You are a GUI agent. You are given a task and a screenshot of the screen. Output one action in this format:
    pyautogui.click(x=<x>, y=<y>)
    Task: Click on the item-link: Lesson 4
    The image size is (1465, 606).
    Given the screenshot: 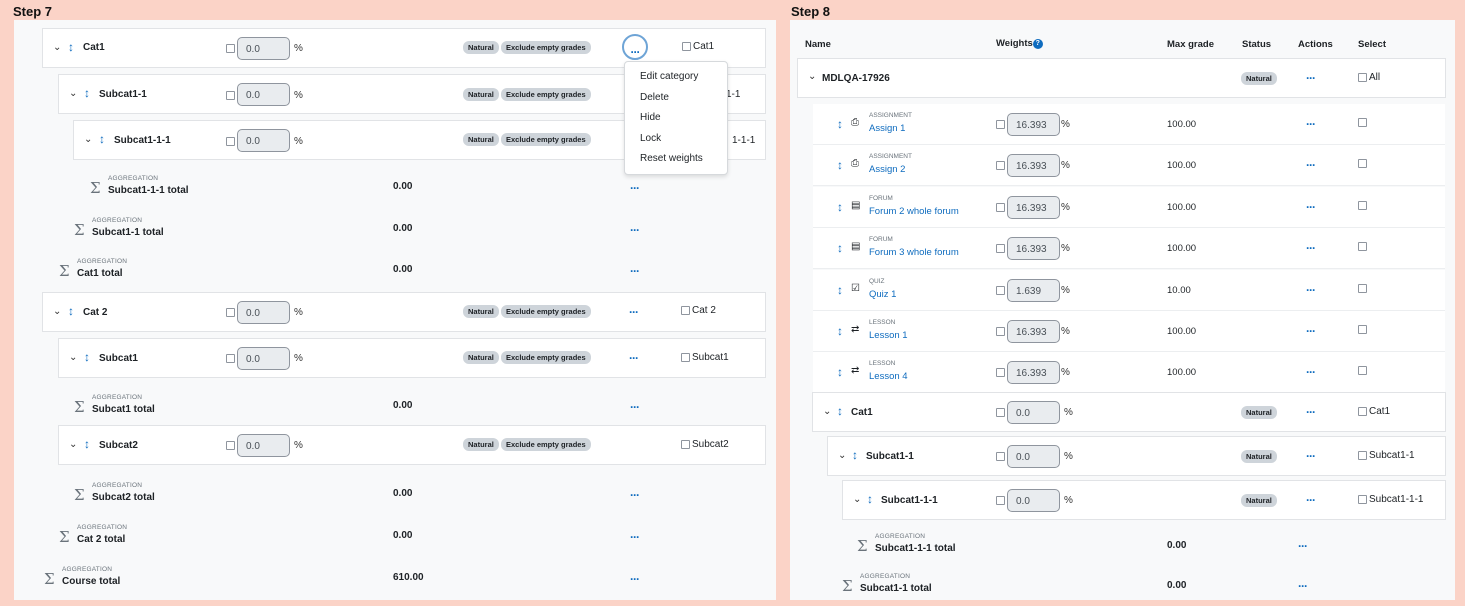 What is the action you would take?
    pyautogui.click(x=888, y=376)
    